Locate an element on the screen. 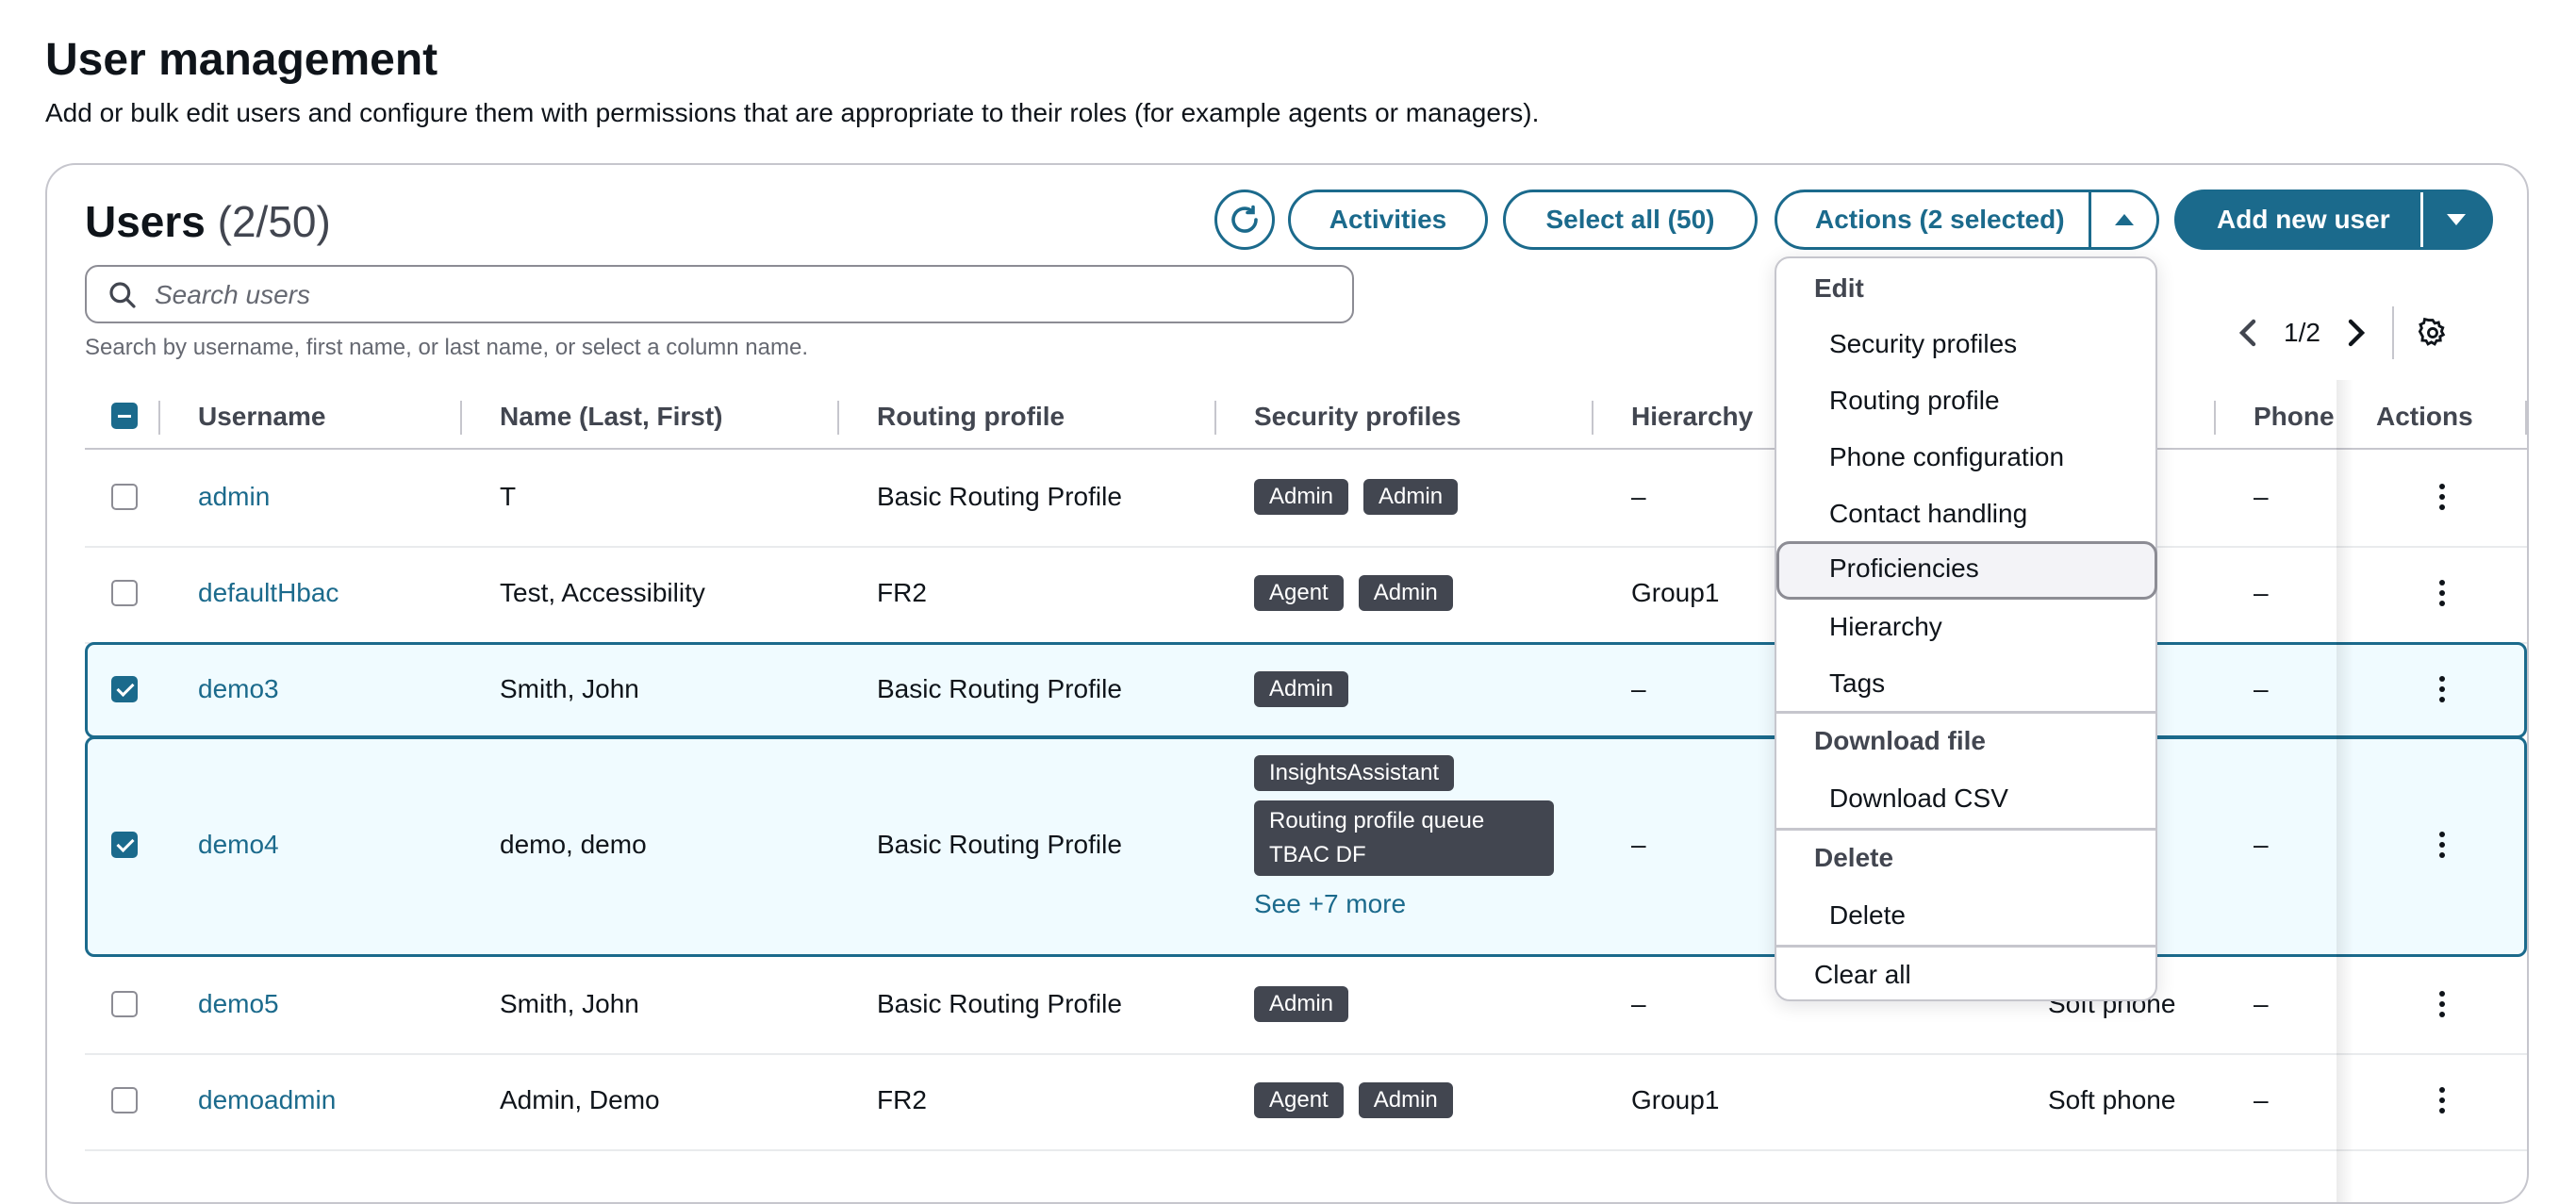 Image resolution: width=2576 pixels, height=1204 pixels. col-security-profiles: Security profiles is located at coordinates (1357, 417).